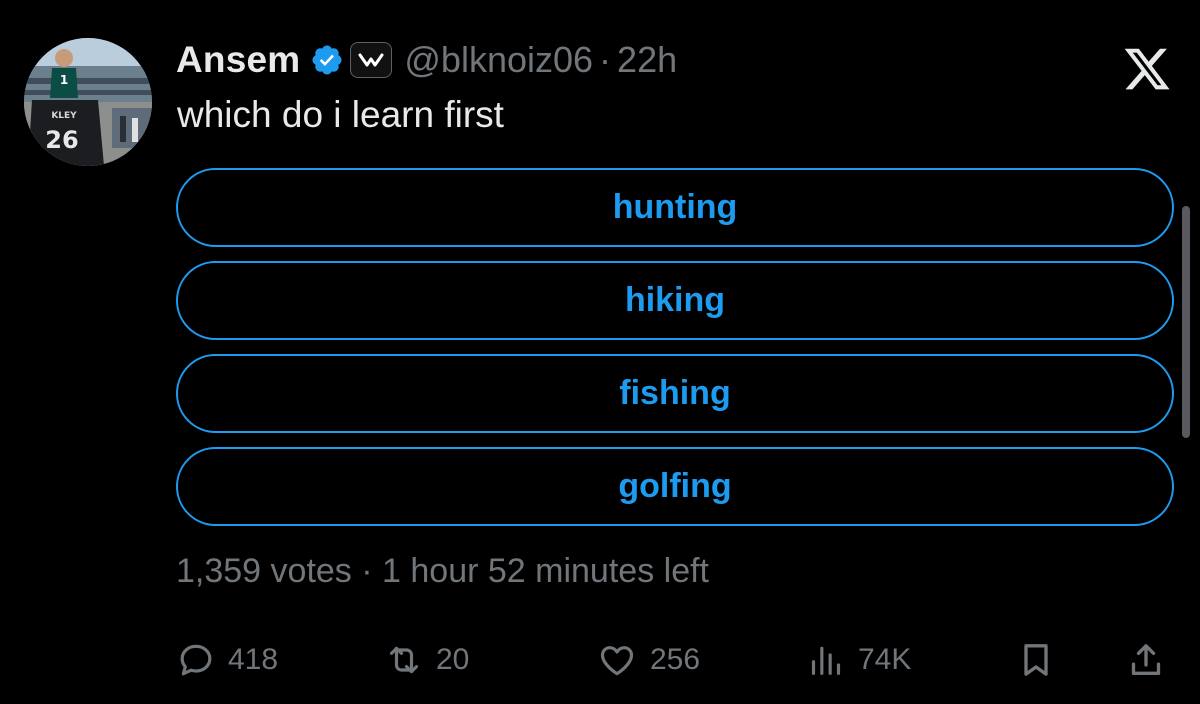 This screenshot has height=704, width=1200. I want to click on poll-option-hiking: hiking, so click(675, 300).